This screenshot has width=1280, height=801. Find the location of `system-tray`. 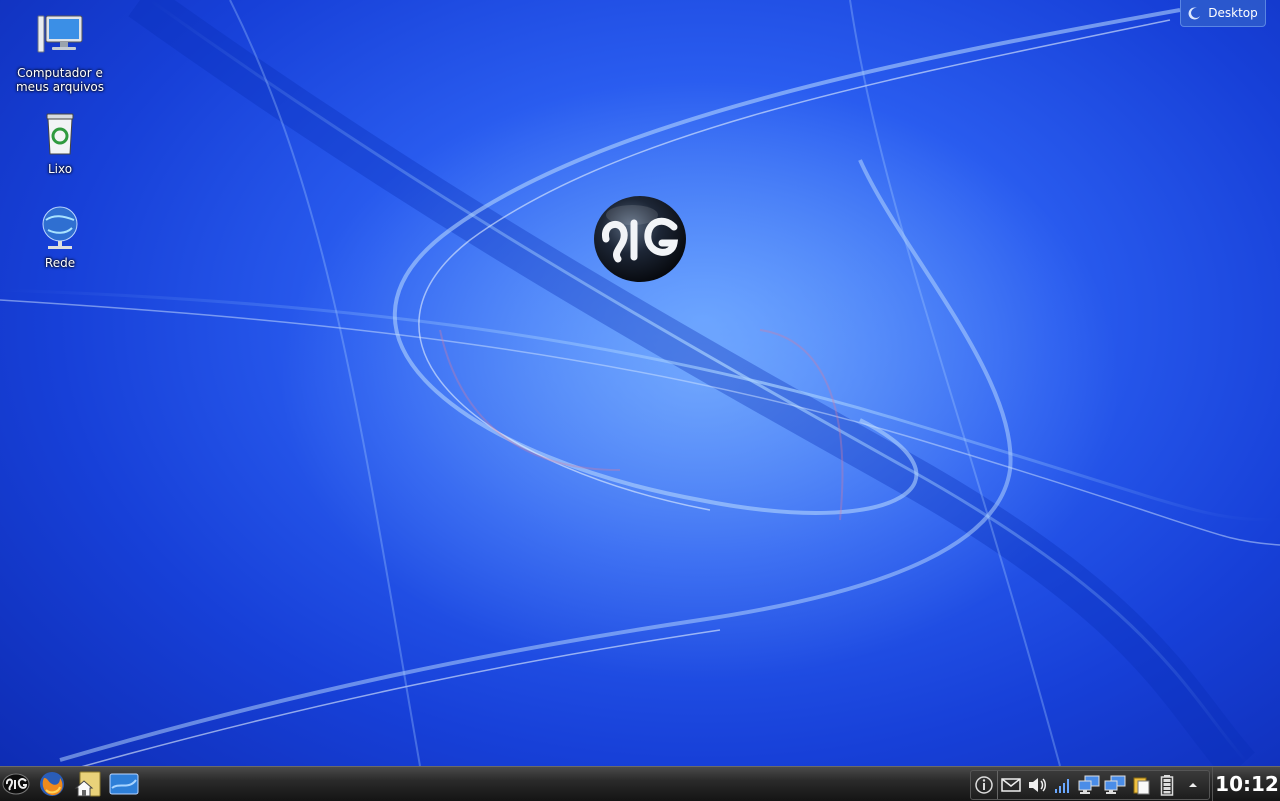

system-tray is located at coordinates (1090, 785).